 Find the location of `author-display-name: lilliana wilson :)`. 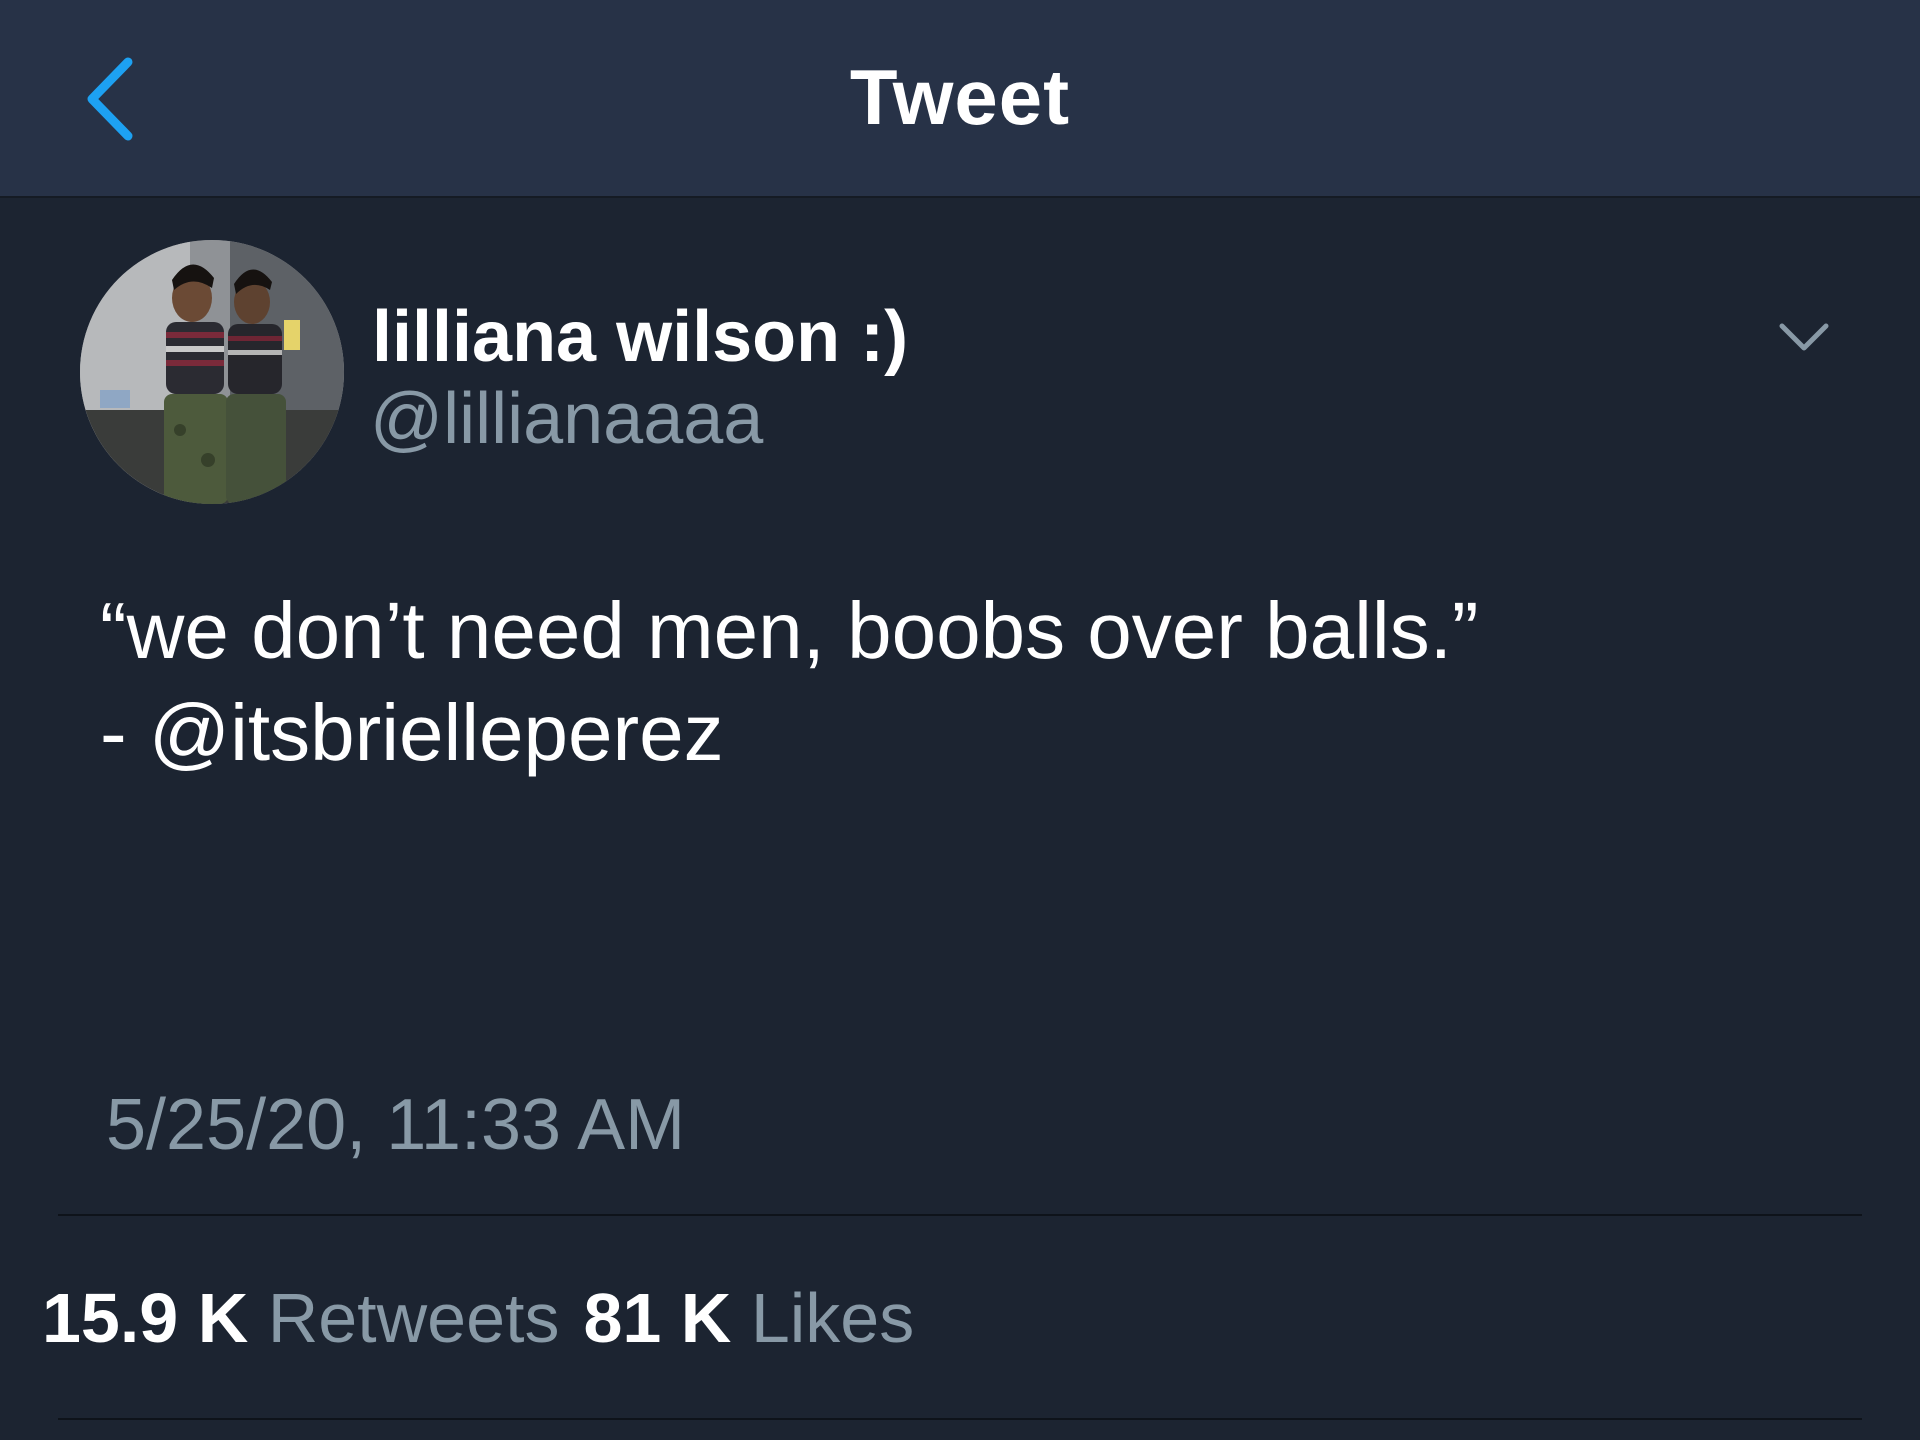

author-display-name: lilliana wilson :) is located at coordinates (640, 337).